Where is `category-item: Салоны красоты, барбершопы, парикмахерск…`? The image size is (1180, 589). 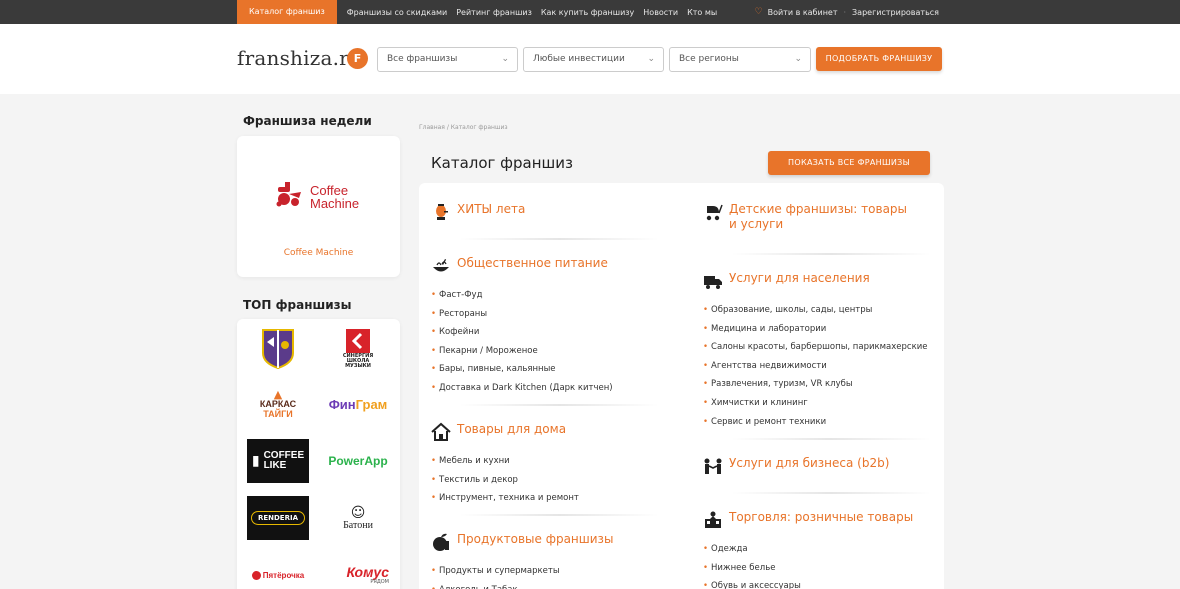
category-item: Салоны красоты, барбершопы, парикмахерск… is located at coordinates (815, 347).